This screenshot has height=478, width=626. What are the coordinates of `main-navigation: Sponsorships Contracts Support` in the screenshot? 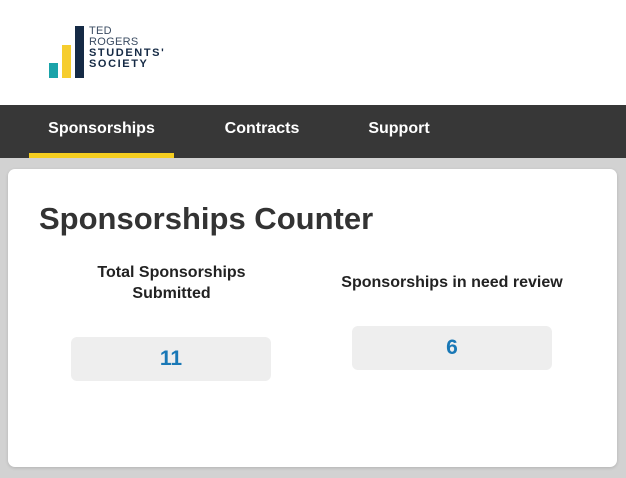 It's located at (313, 131).